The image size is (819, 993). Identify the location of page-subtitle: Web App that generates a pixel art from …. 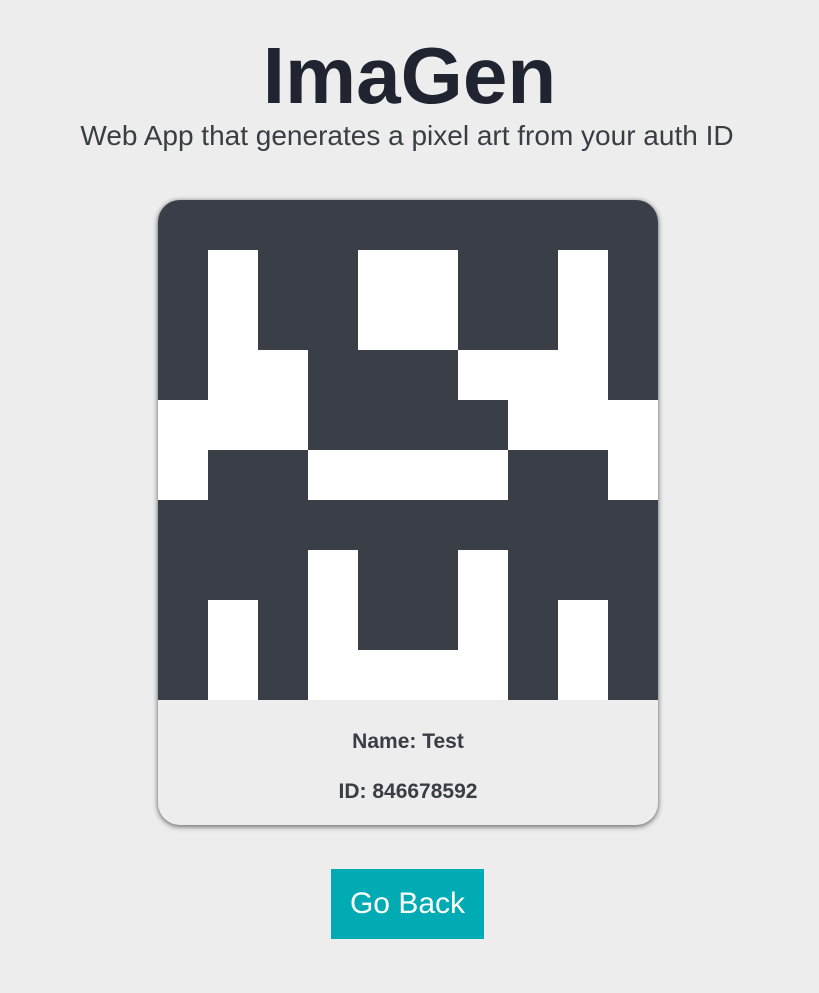
(407, 135).